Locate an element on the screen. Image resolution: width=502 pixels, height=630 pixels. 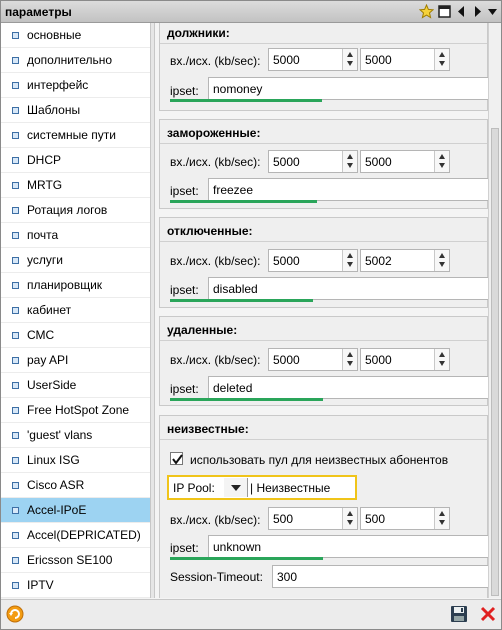
sidebar-item-label: DHCP is located at coordinates (44, 160).